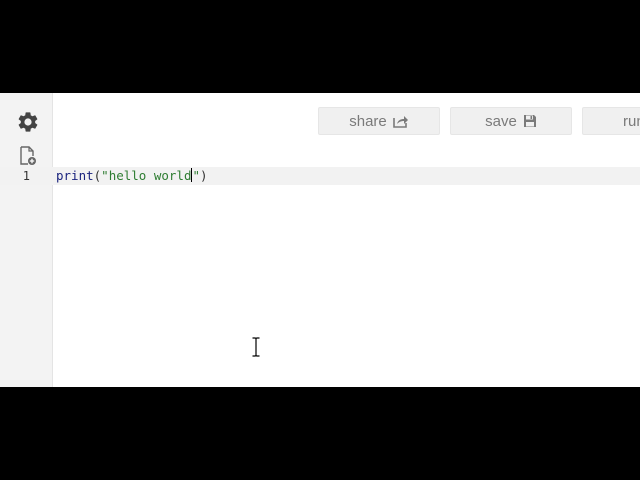  I want to click on code-token-function: print, so click(75, 175).